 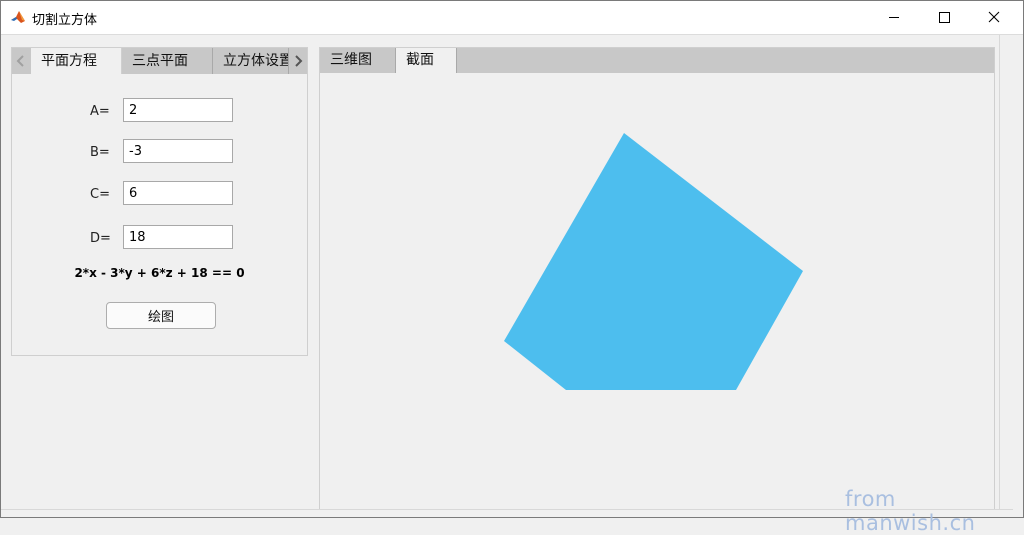 I want to click on right-tab-strip: 三维图 截面, so click(x=657, y=60).